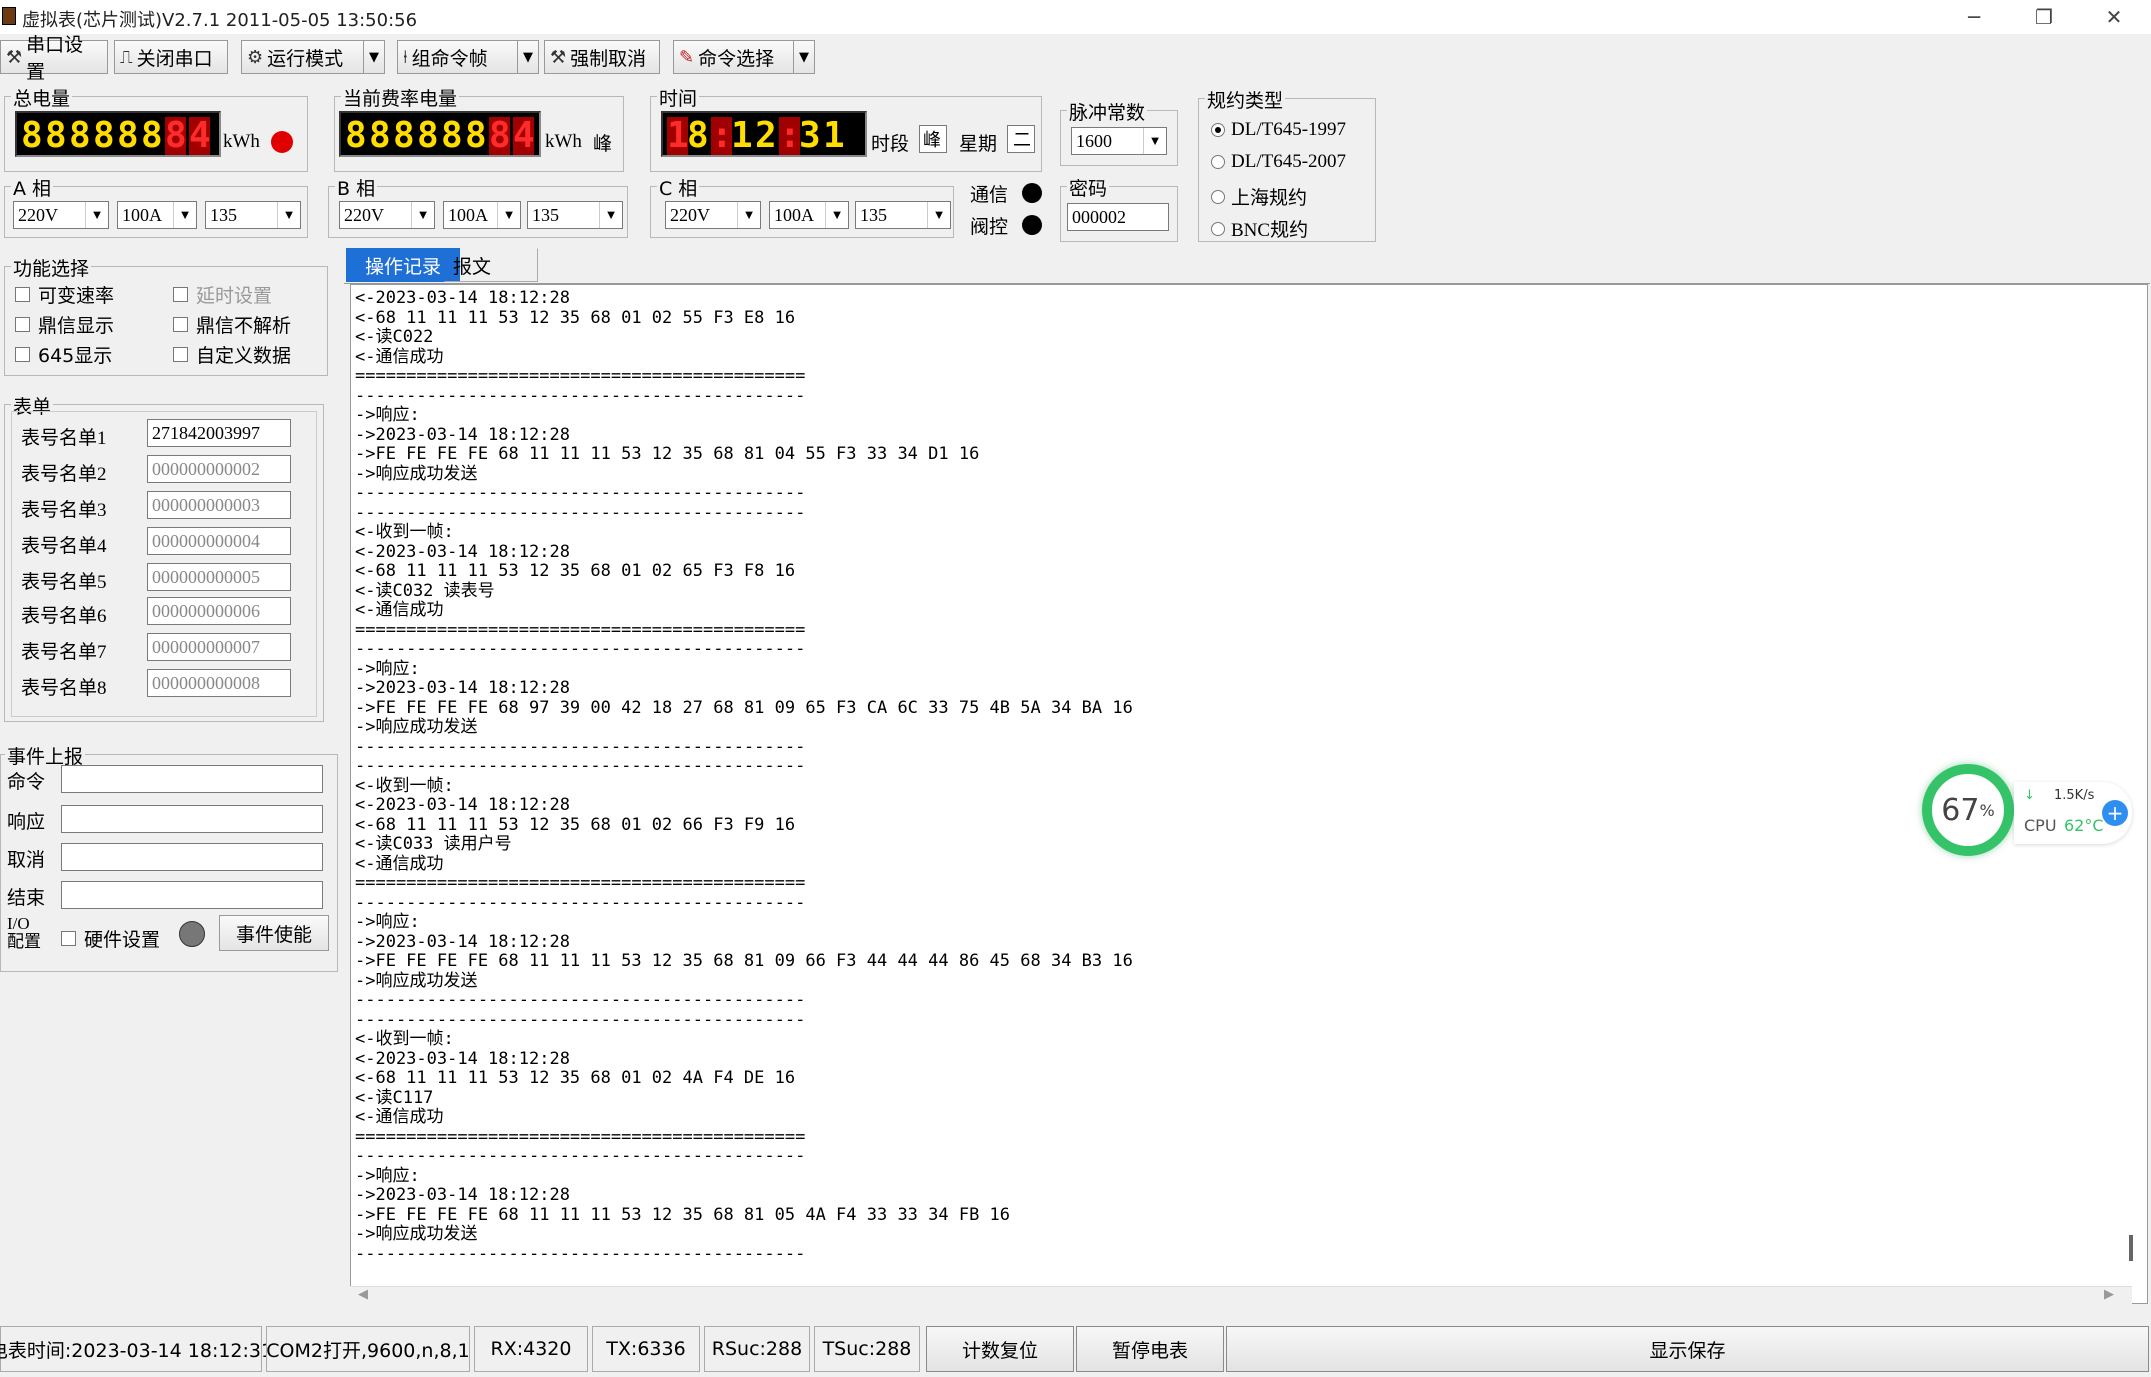 This screenshot has width=2151, height=1377. Describe the element at coordinates (2040, 825) in the screenshot. I see `cpu-label: CPU` at that location.